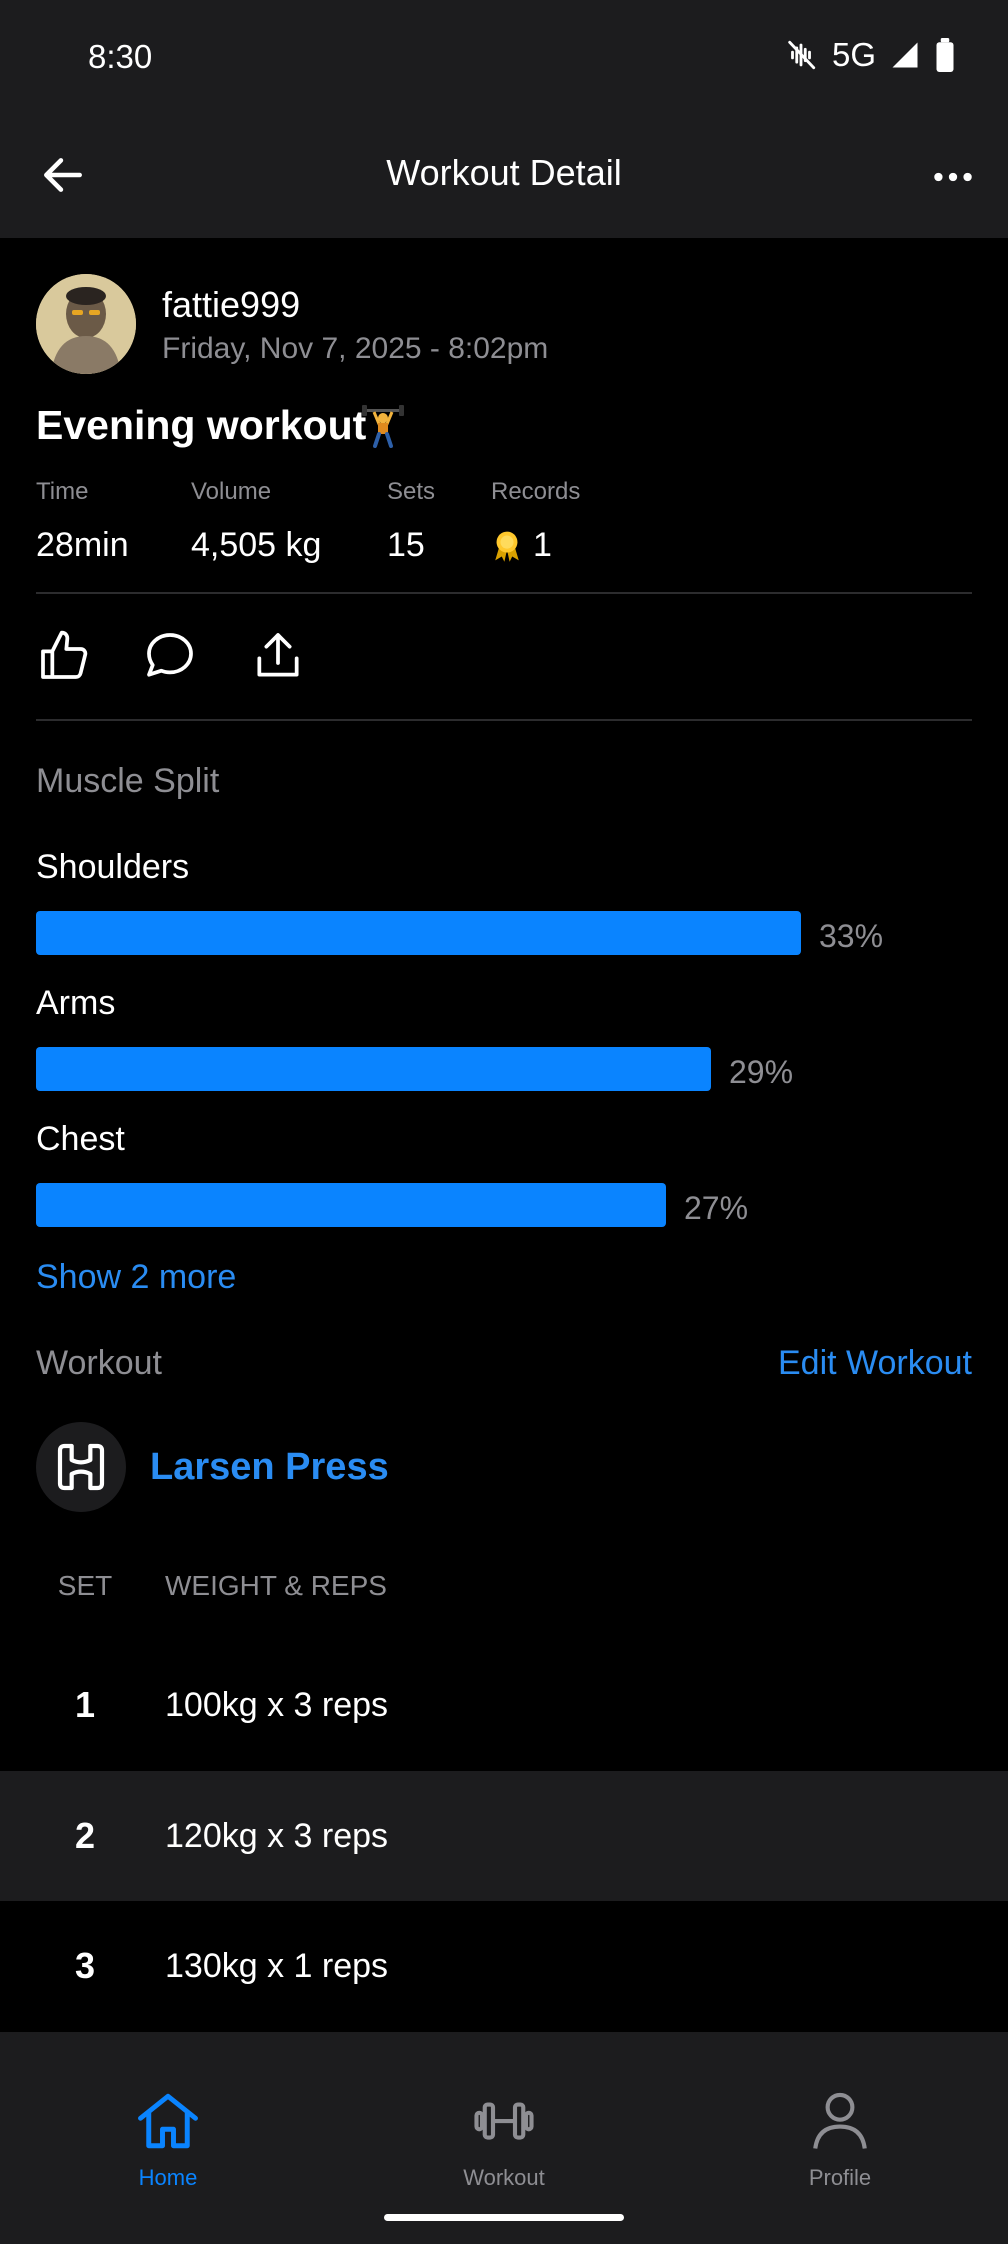 The width and height of the screenshot is (1008, 2244). I want to click on set-row: 1 100kg x 3 reps, so click(504, 1705).